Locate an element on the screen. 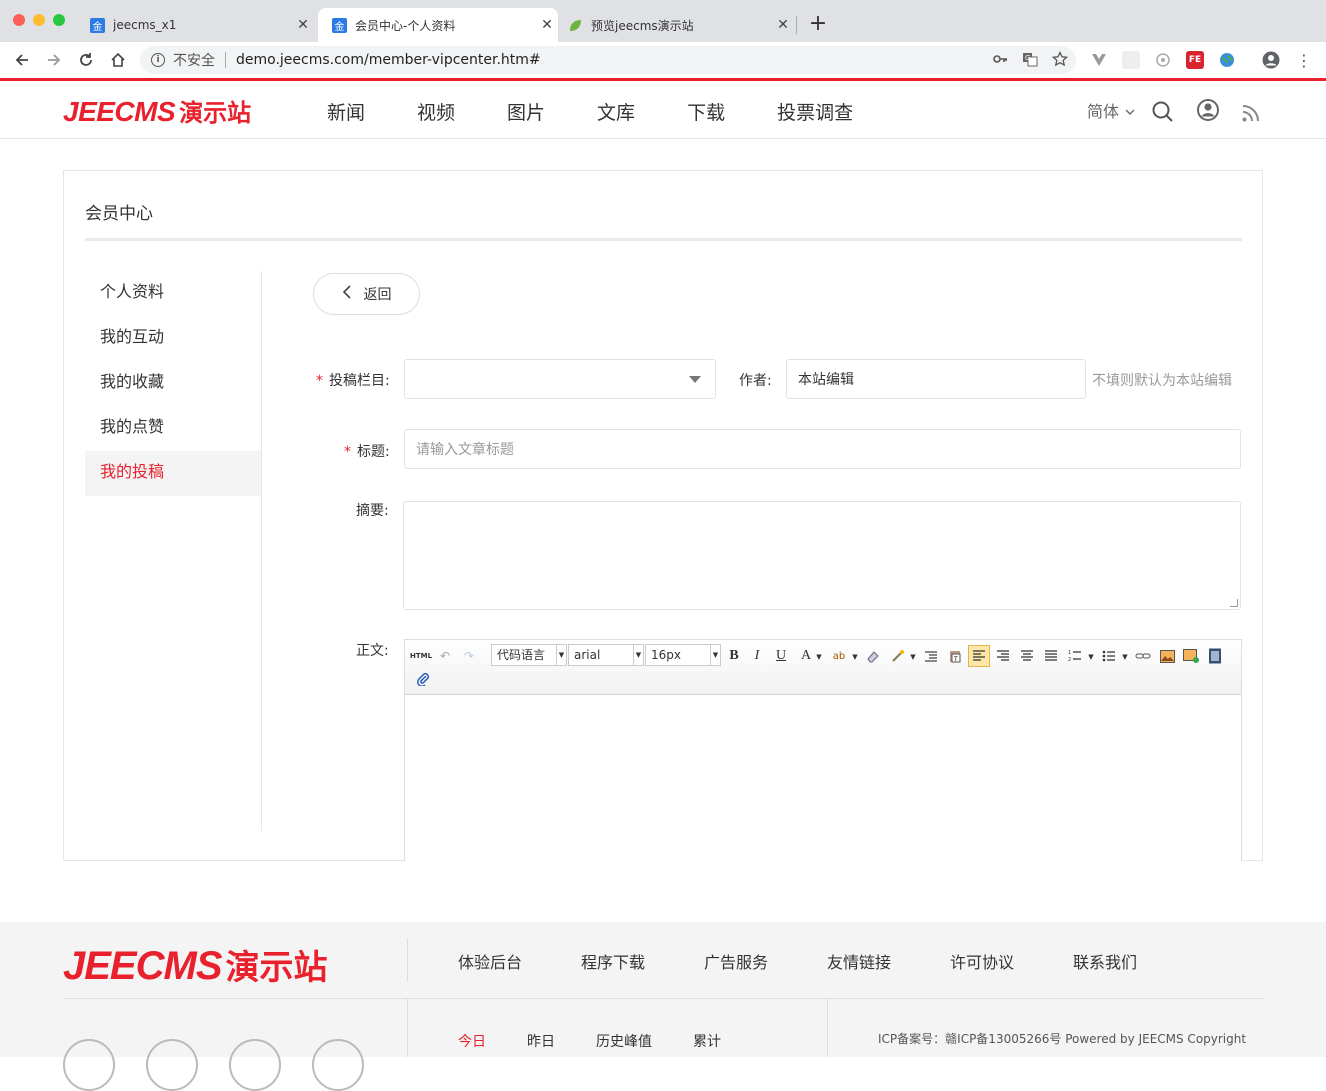  qq-icon is located at coordinates (255, 1065).